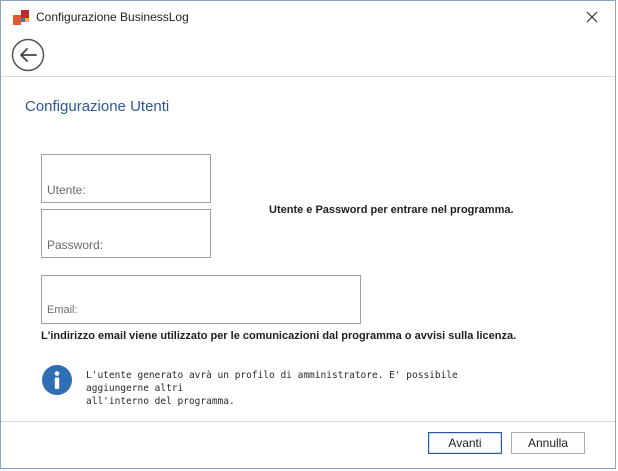 This screenshot has width=618, height=471. Describe the element at coordinates (308, 76) in the screenshot. I see `header-separator` at that location.